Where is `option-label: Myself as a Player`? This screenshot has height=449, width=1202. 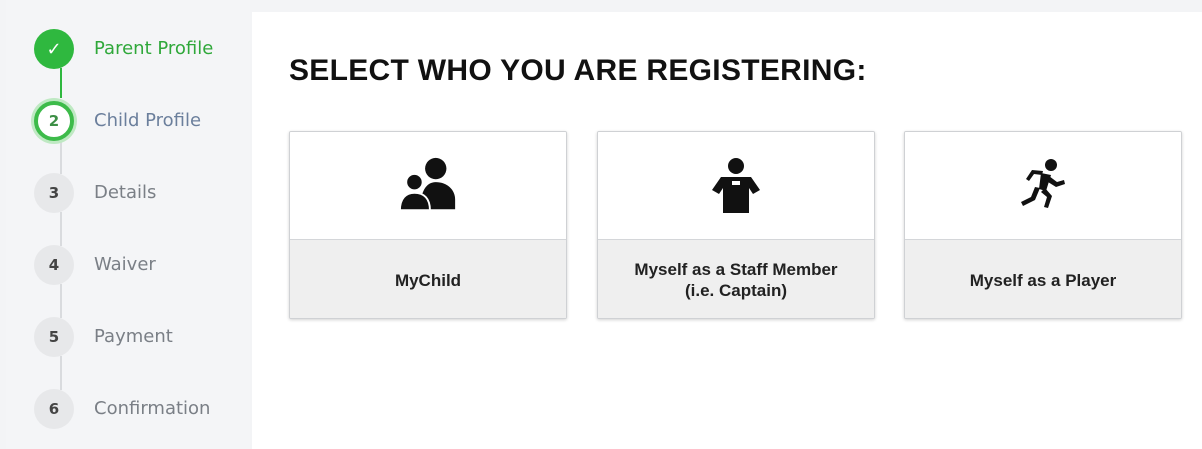
option-label: Myself as a Player is located at coordinates (1043, 280).